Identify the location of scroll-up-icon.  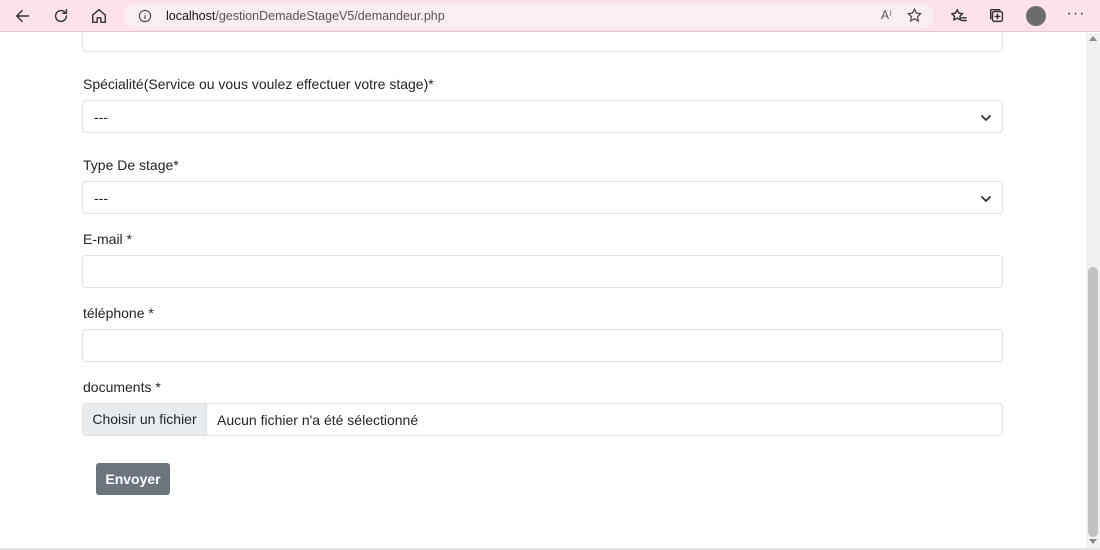
(1093, 38).